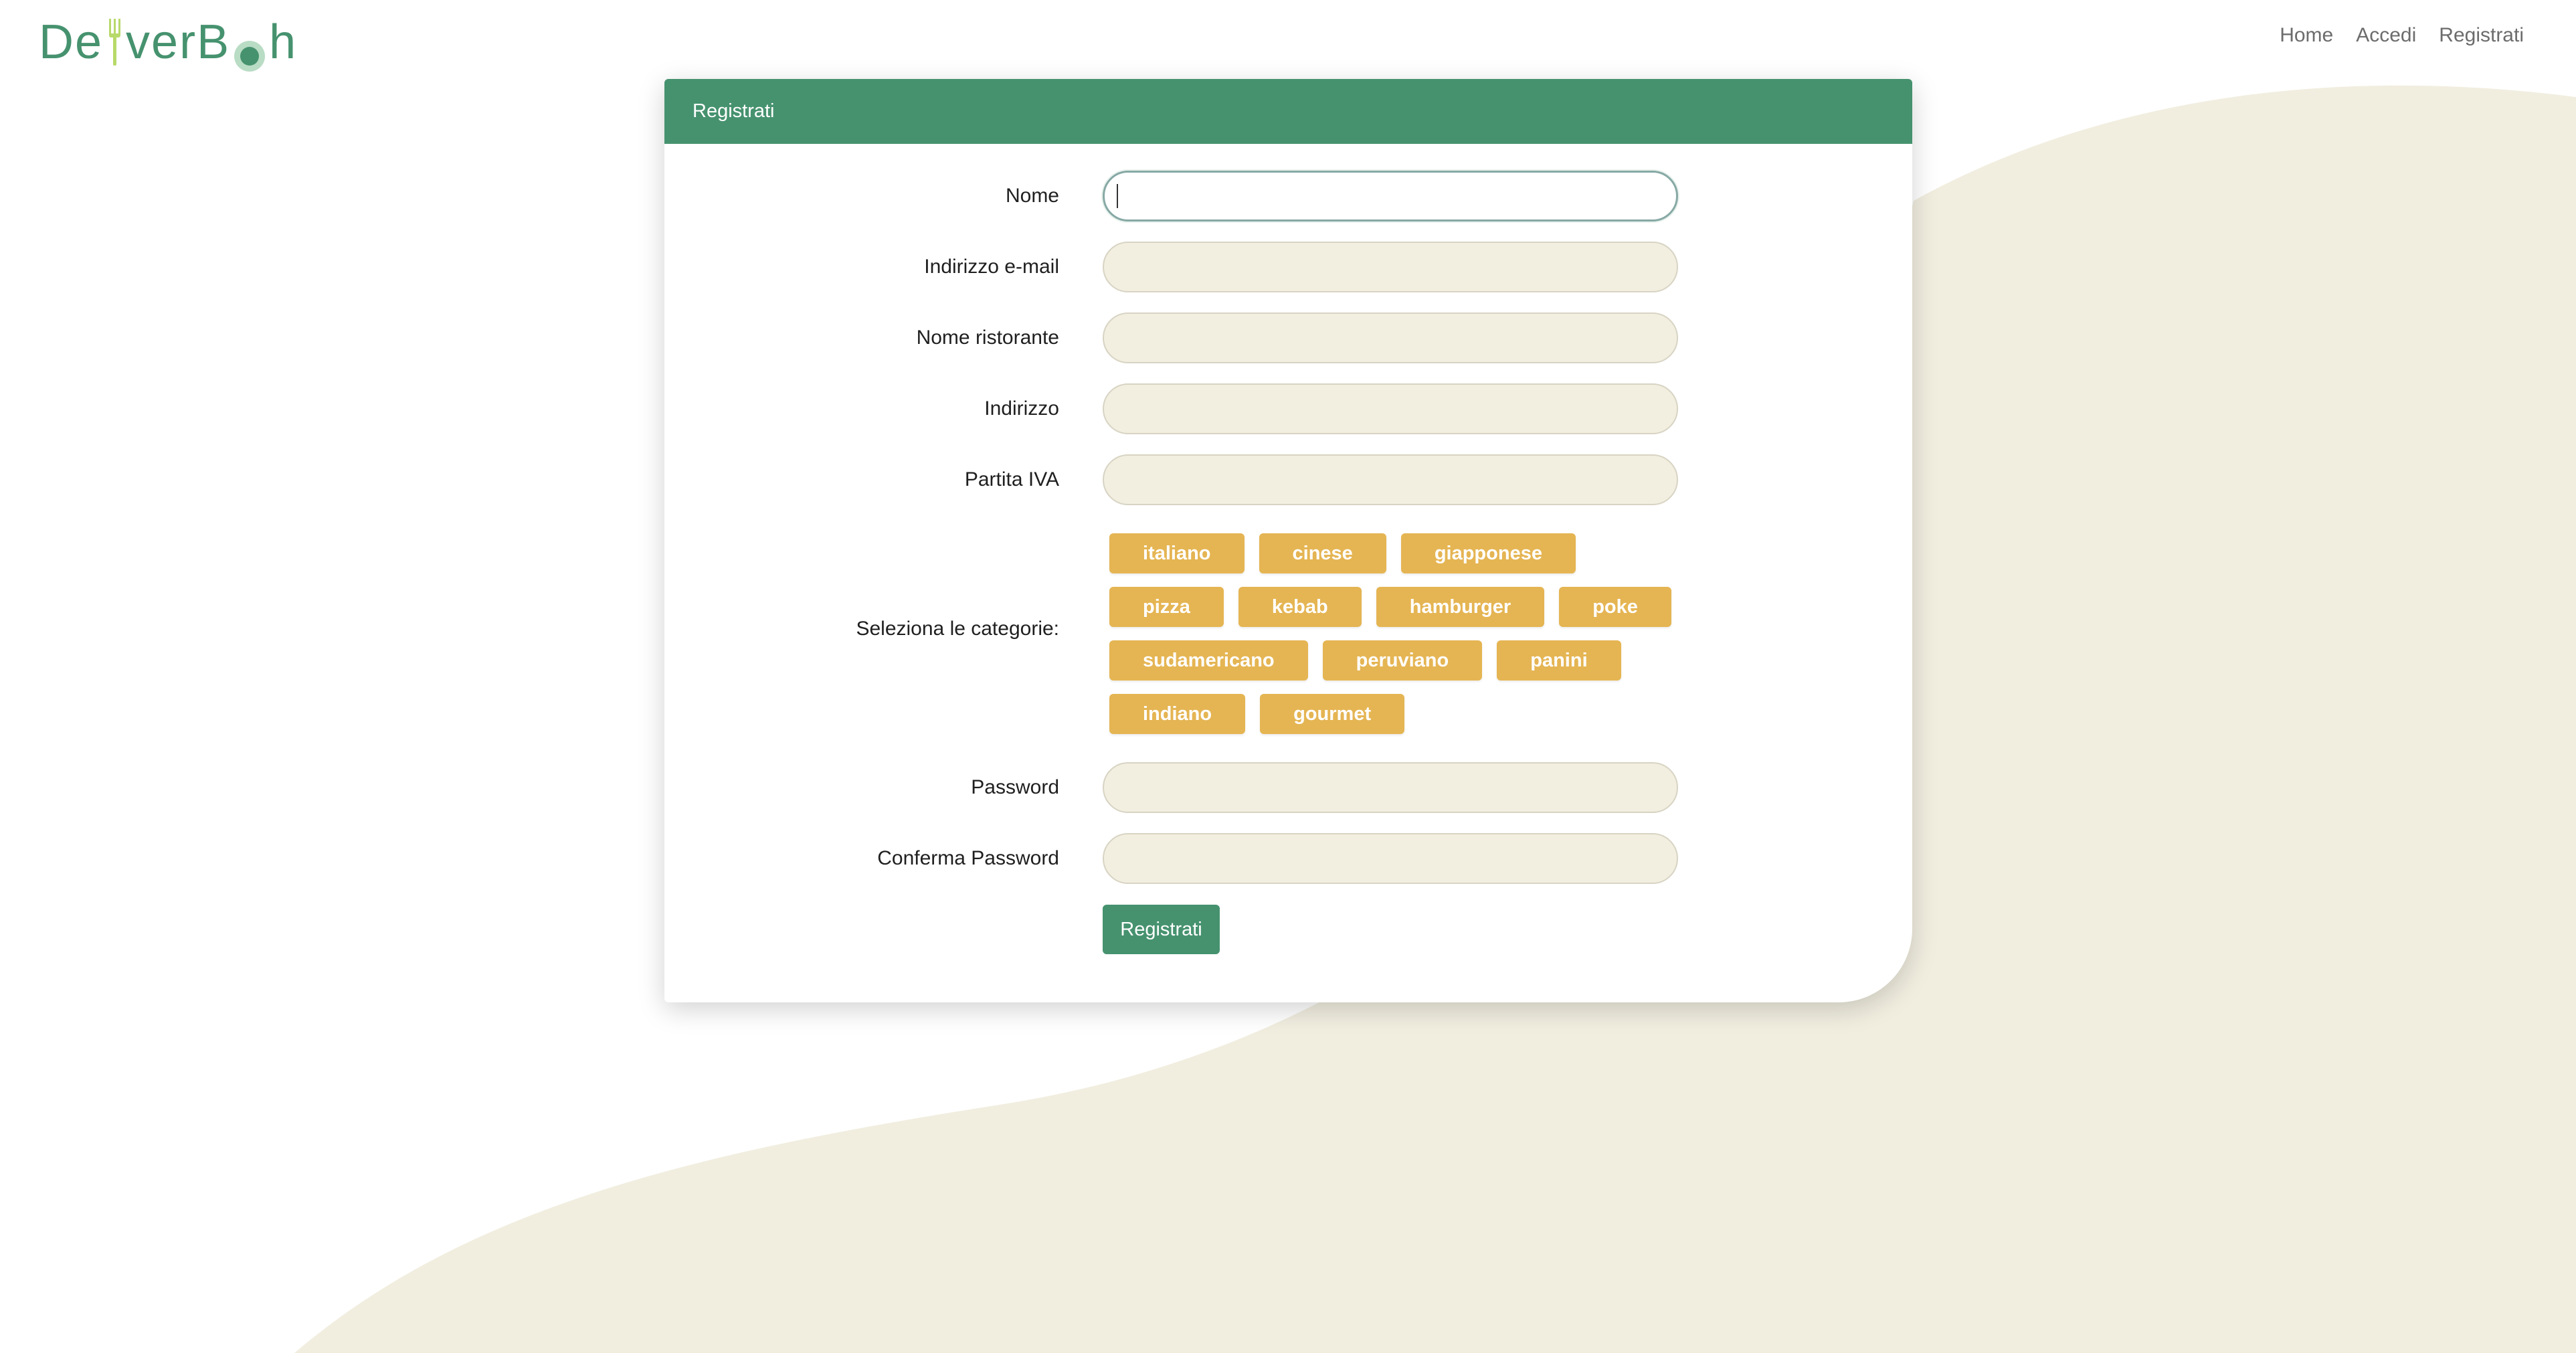 The image size is (2576, 1353). I want to click on logo-text-end: h, so click(283, 42).